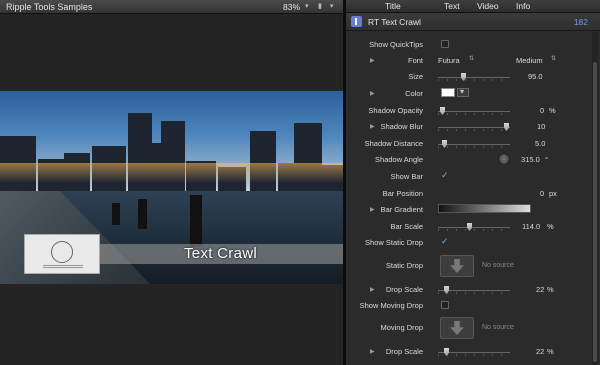 The height and width of the screenshot is (365, 600). I want to click on download-arrow-icon, so click(457, 266).